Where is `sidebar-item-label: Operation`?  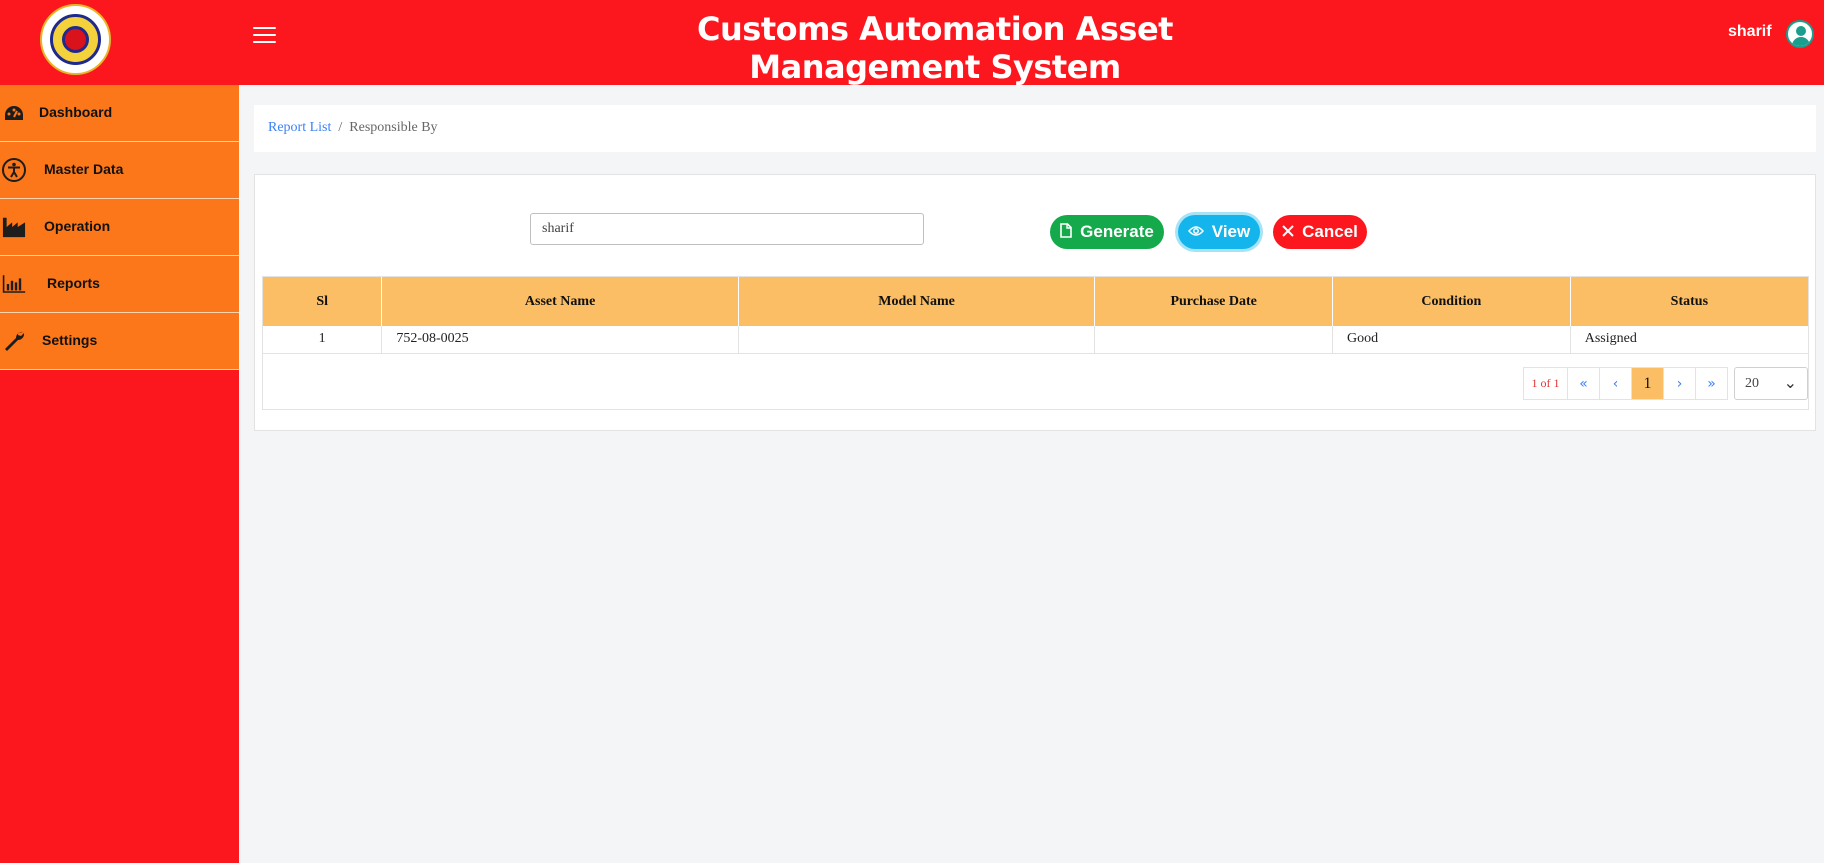
sidebar-item-label: Operation is located at coordinates (77, 226).